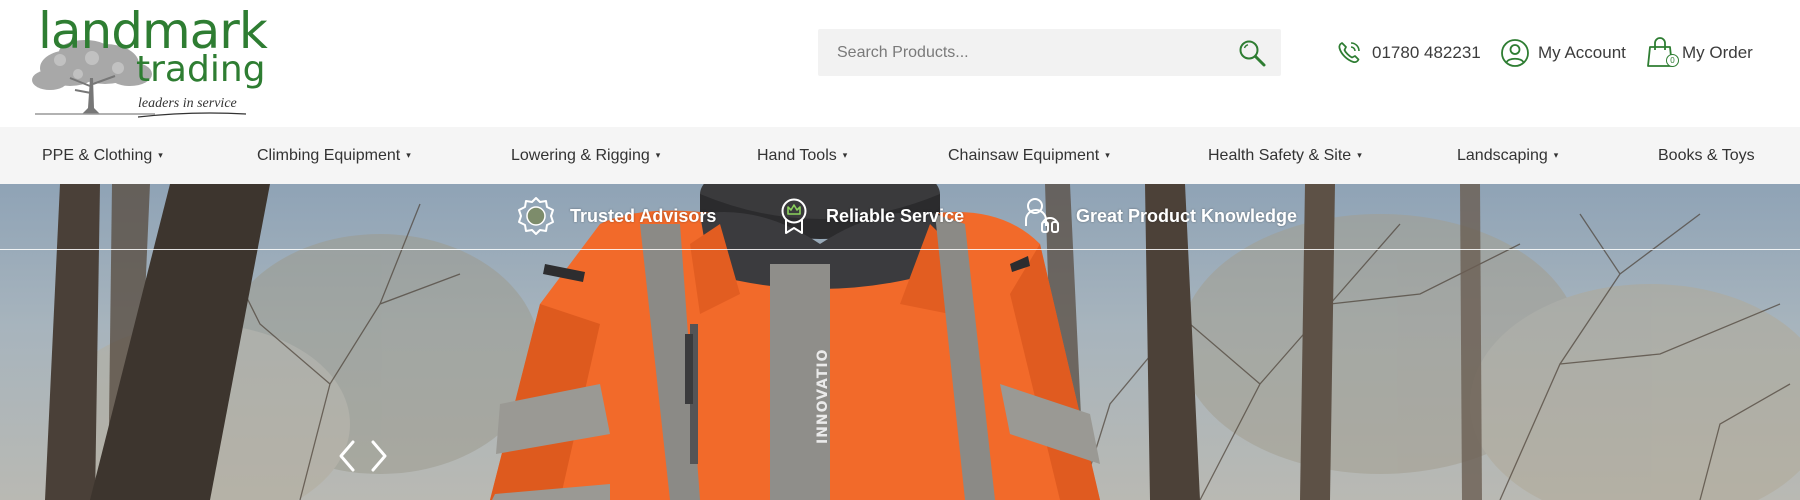 The width and height of the screenshot is (1800, 500). What do you see at coordinates (536, 216) in the screenshot?
I see `rosette-icon` at bounding box center [536, 216].